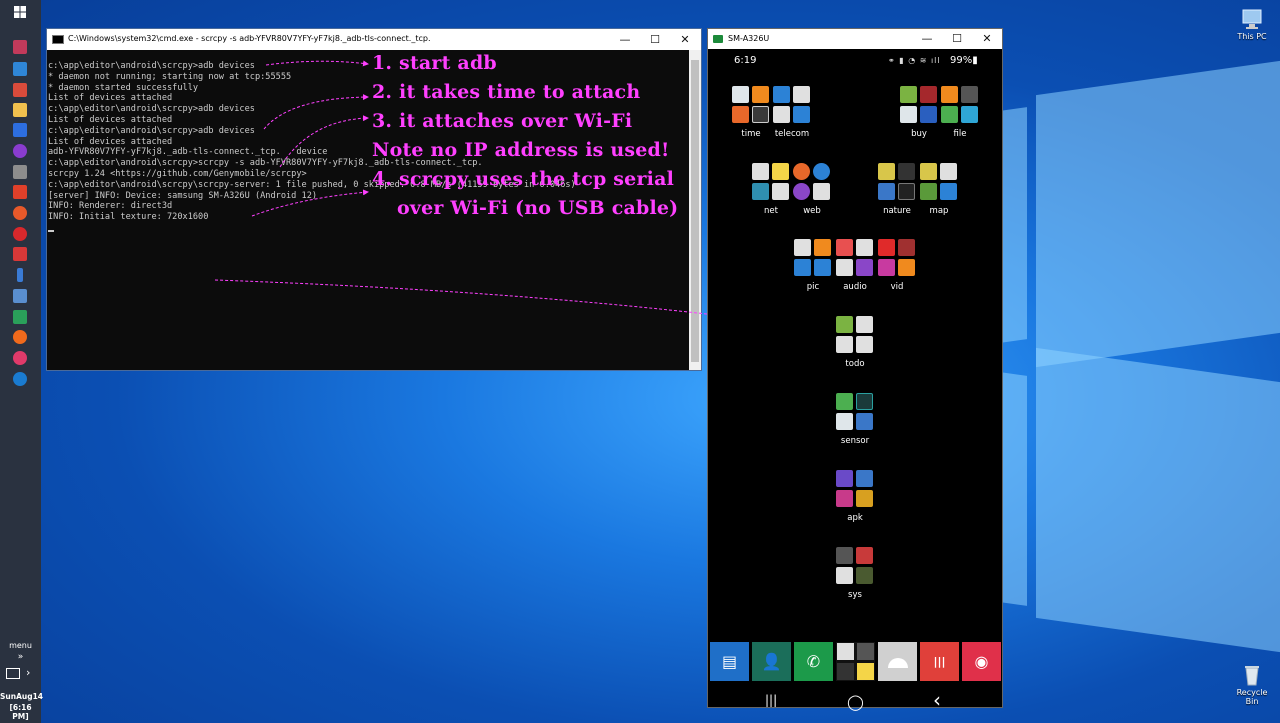 Image resolution: width=1280 pixels, height=723 pixels. Describe the element at coordinates (13, 673) in the screenshot. I see `network-tray-icon` at that location.